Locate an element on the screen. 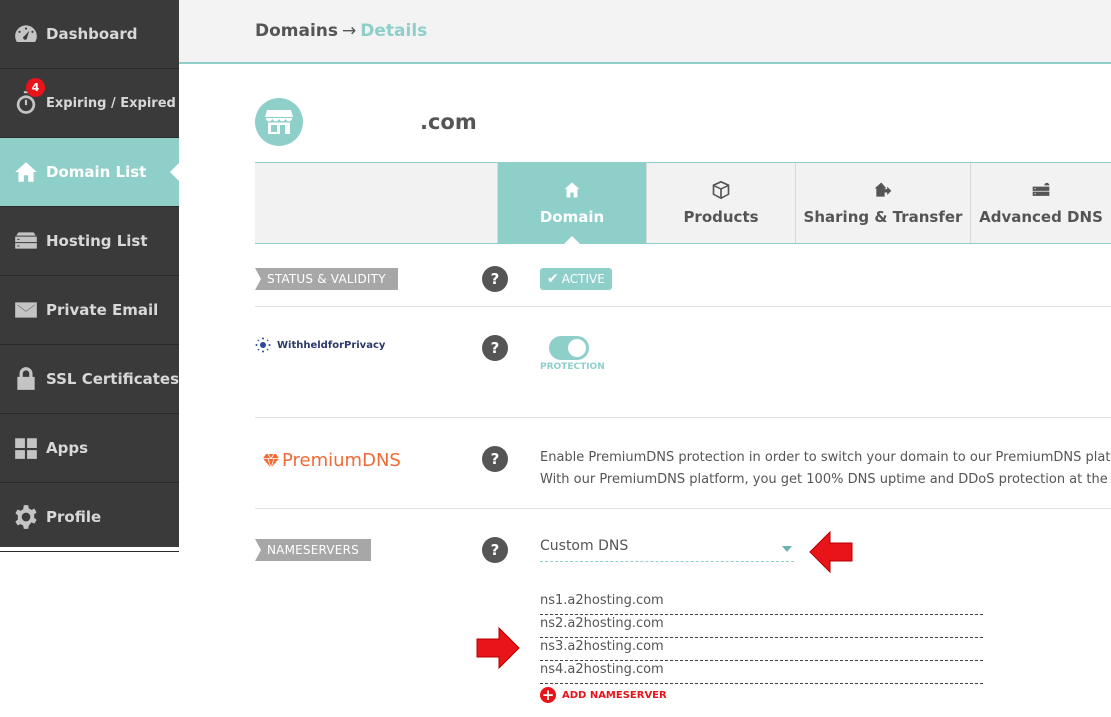 The width and height of the screenshot is (1111, 717). privacy-help-button: ? is located at coordinates (495, 348).